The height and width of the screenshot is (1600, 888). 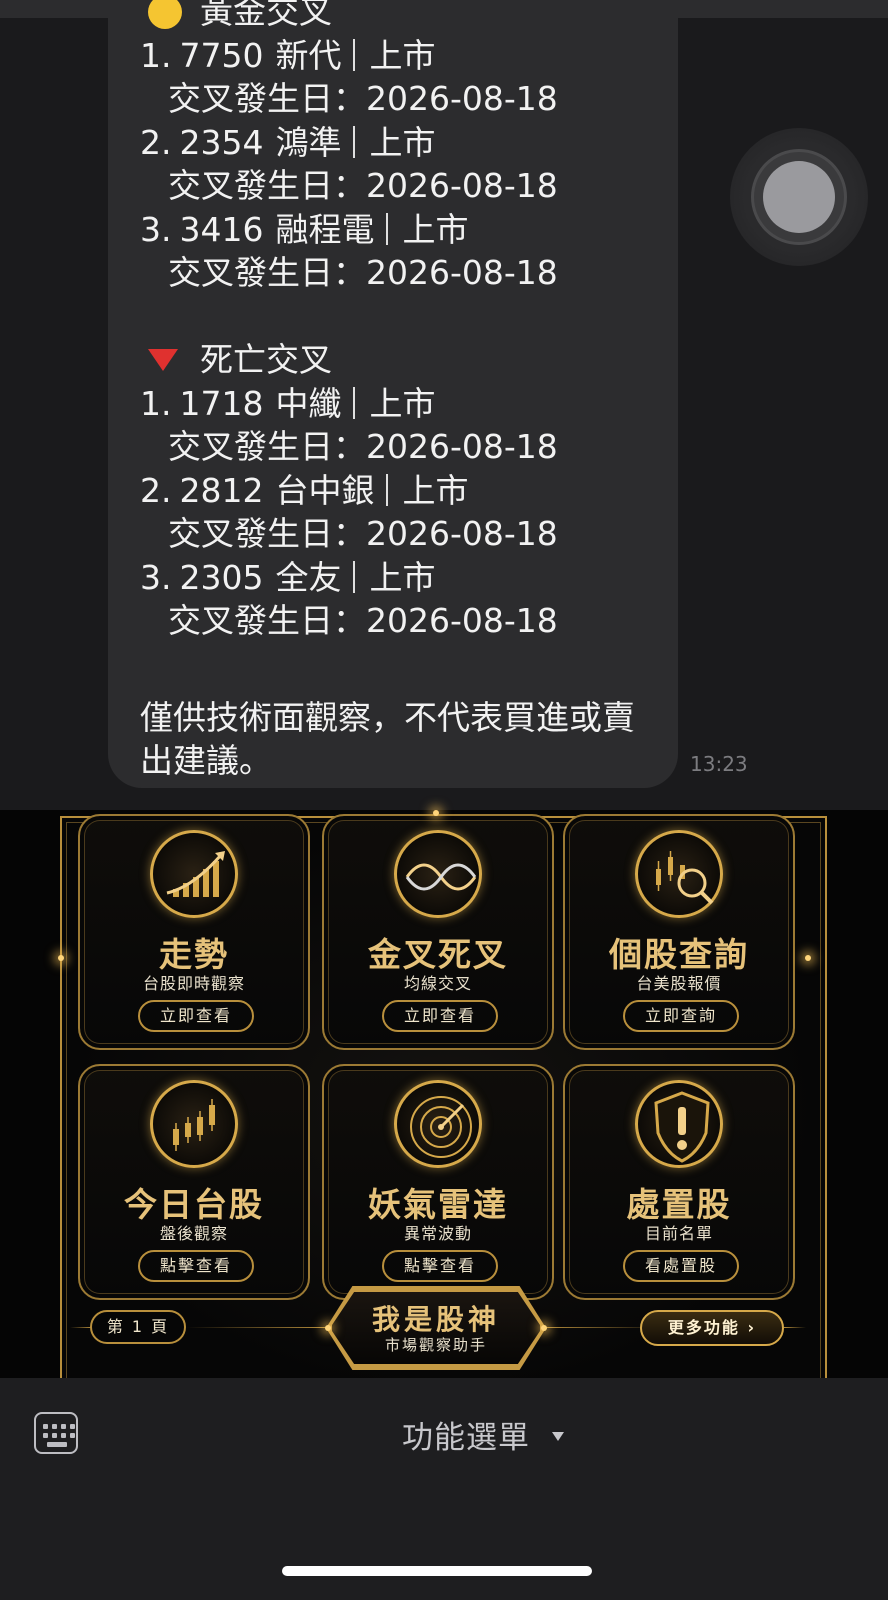 I want to click on keyboard-icon, so click(x=56, y=1433).